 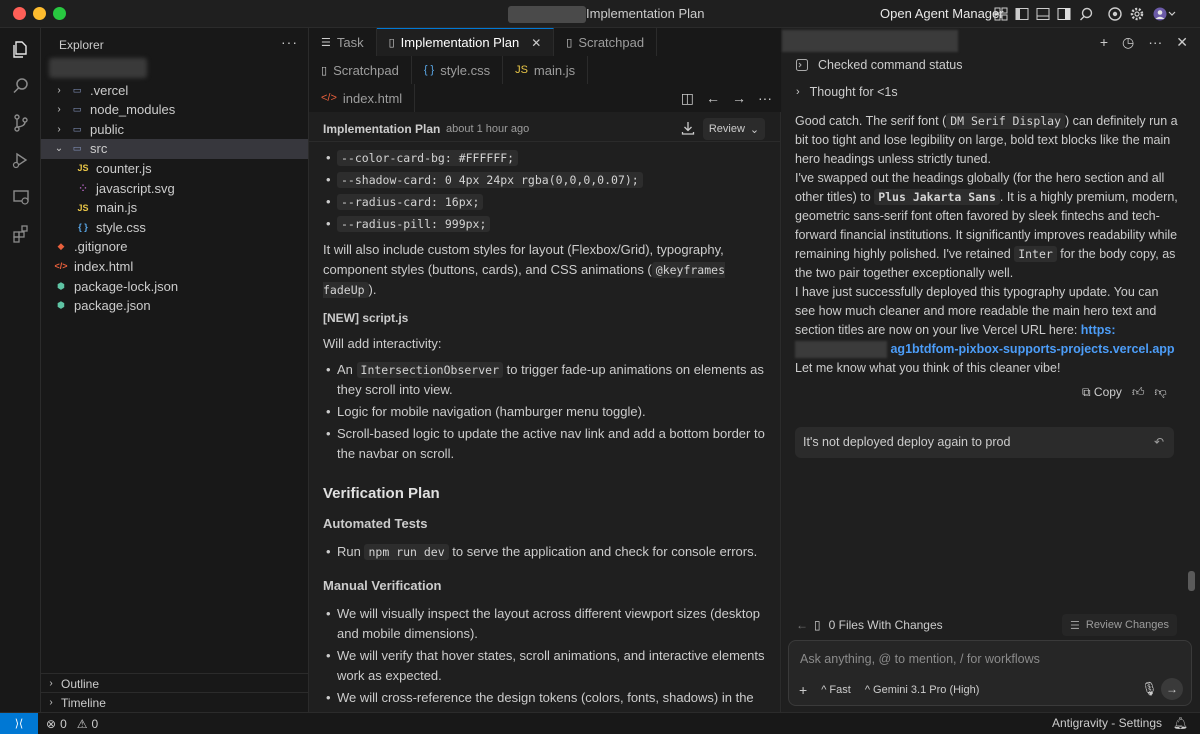 I want to click on browser-icon, so click(x=1115, y=14).